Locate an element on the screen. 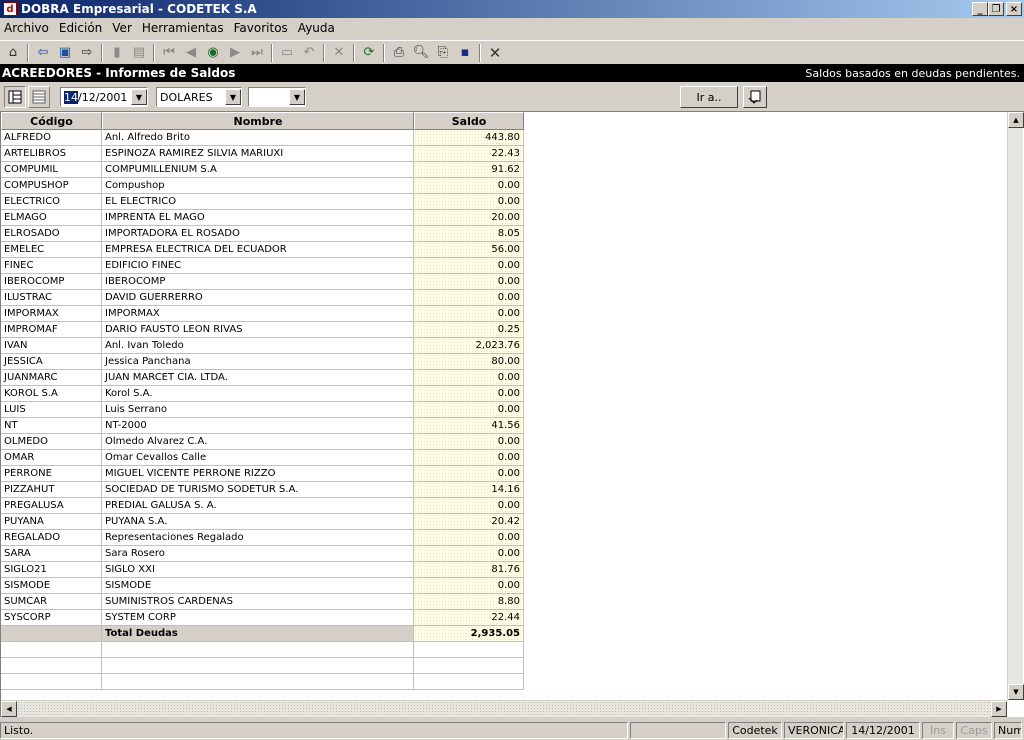  cell-codigo: ELMAGO is located at coordinates (51, 218).